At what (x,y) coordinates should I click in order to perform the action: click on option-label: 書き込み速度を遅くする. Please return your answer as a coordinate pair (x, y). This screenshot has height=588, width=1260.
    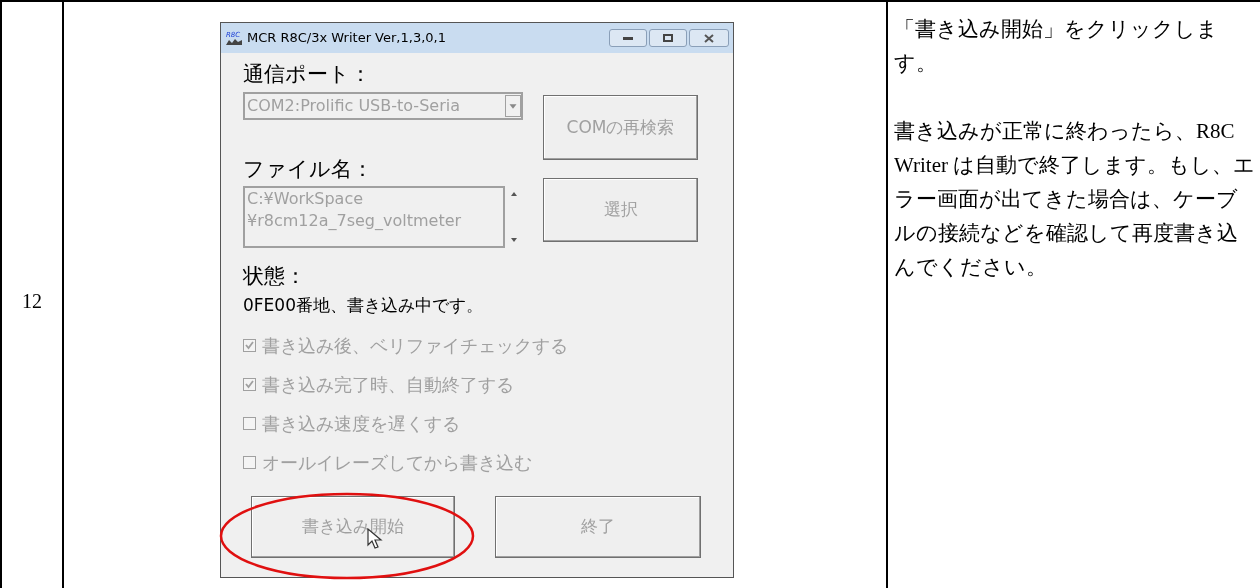
    Looking at the image, I should click on (361, 424).